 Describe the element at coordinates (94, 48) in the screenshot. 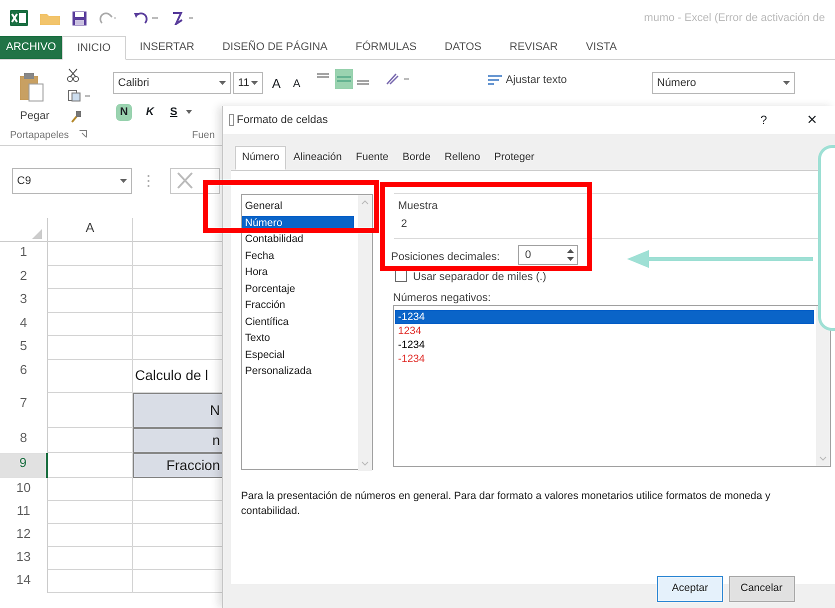

I see `ribbon-tab: INICIO` at that location.